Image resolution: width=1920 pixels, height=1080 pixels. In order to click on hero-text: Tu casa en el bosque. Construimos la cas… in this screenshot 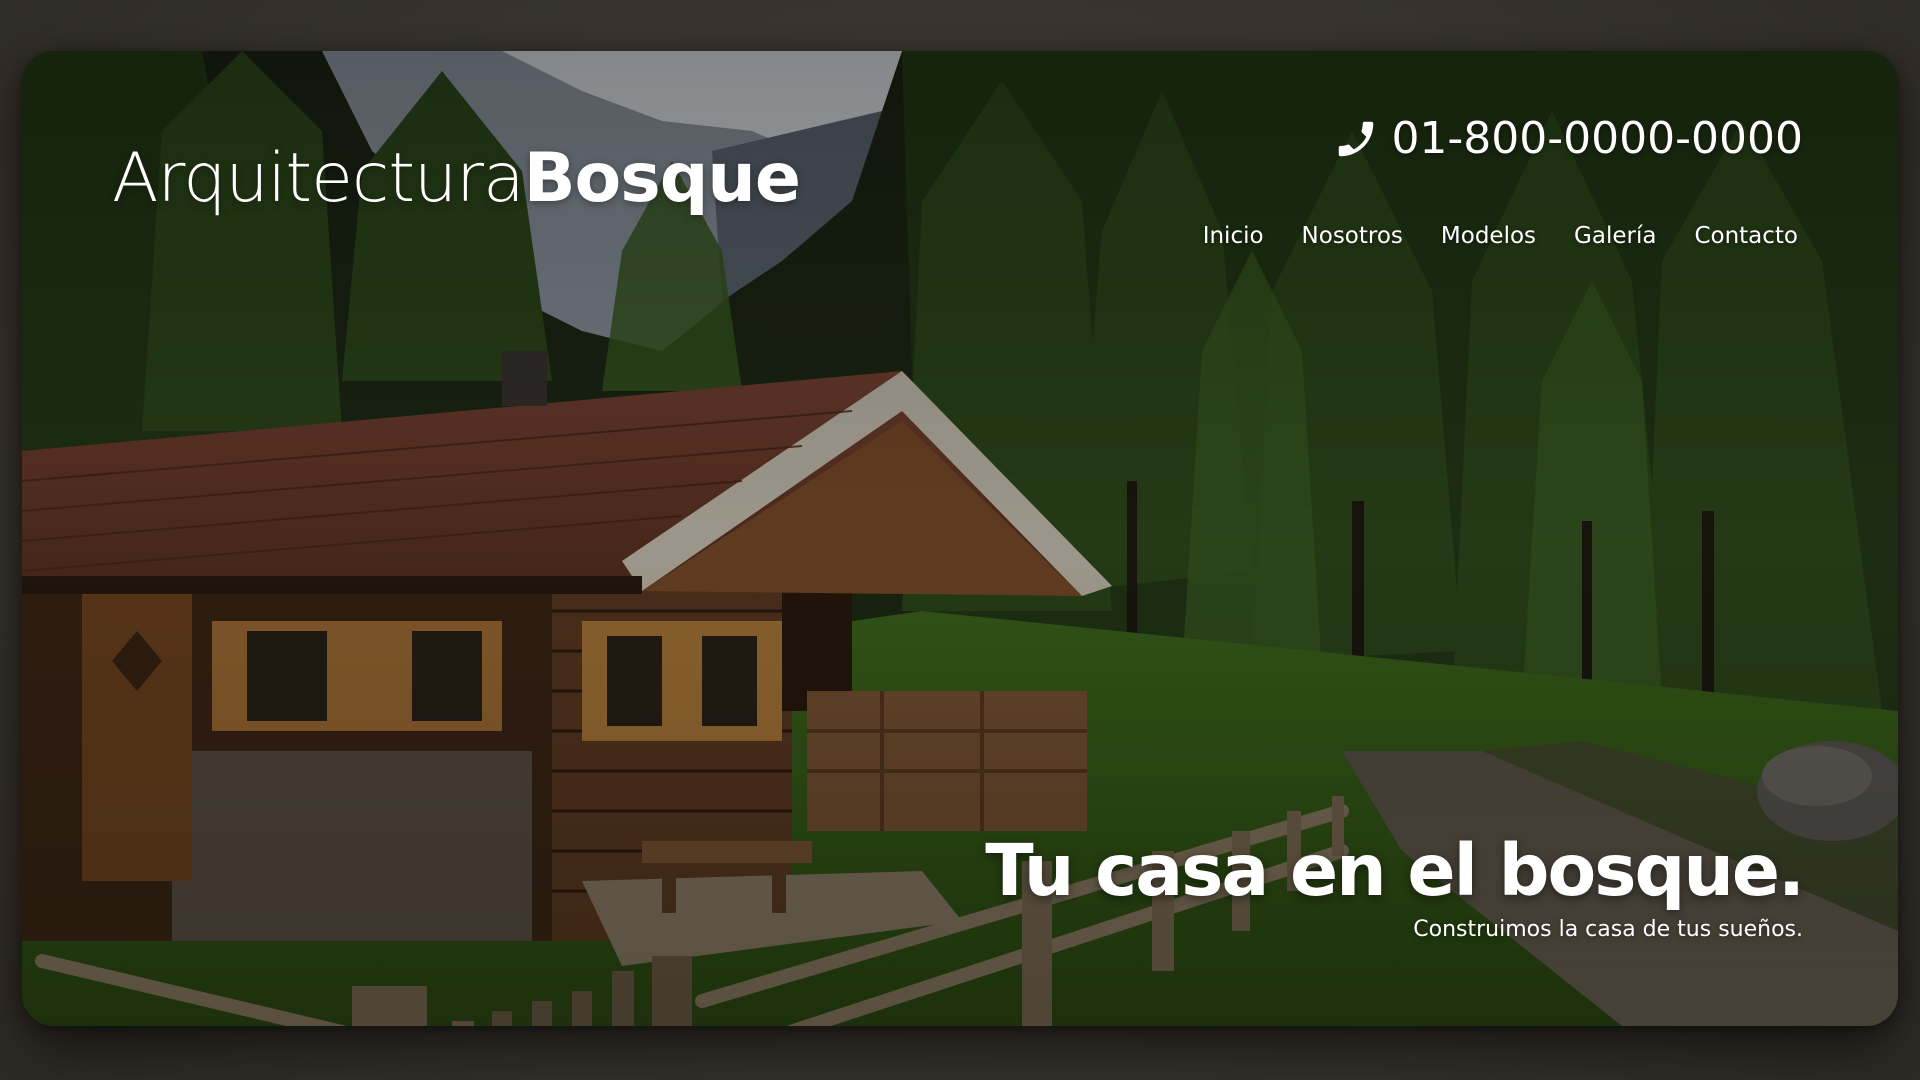, I will do `click(1395, 885)`.